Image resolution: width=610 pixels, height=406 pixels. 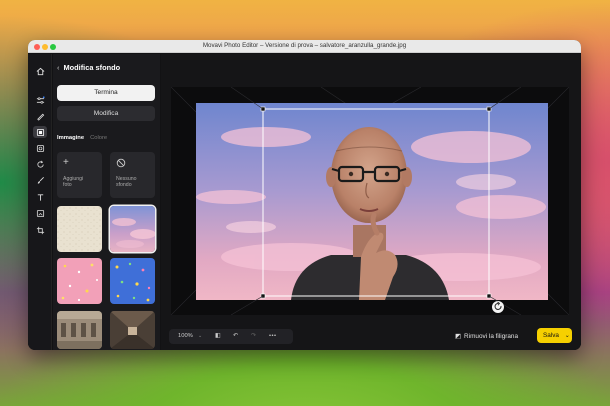 I want to click on background-thumb-confetti-blue, so click(x=132, y=281).